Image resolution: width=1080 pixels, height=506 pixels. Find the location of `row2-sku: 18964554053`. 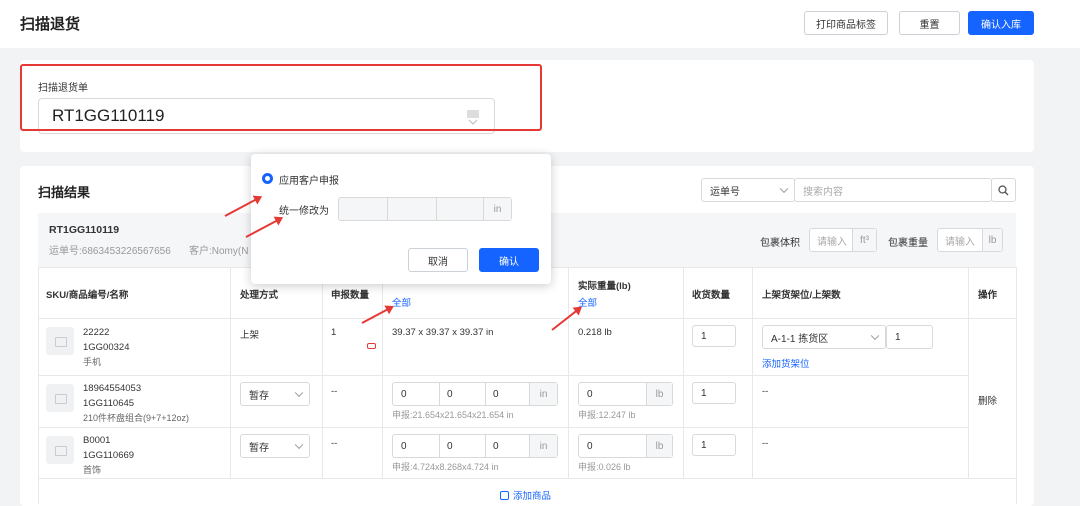

row2-sku: 18964554053 is located at coordinates (112, 388).